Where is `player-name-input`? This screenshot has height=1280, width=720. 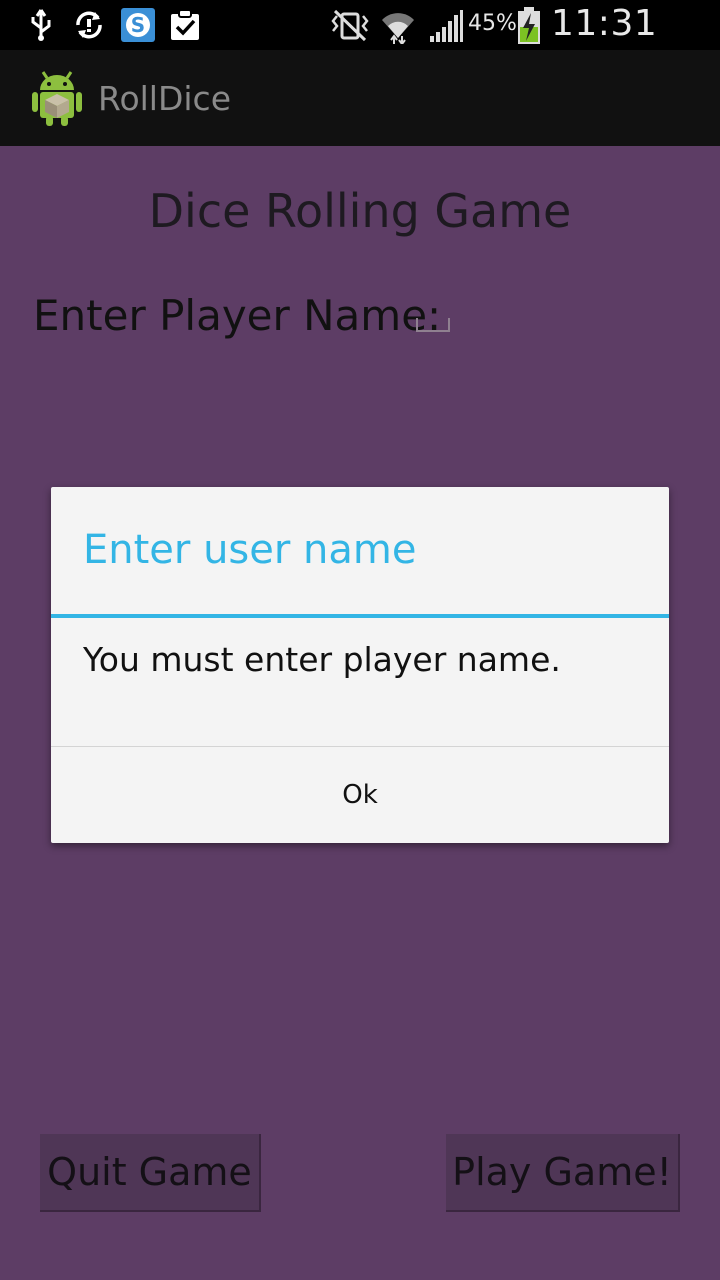 player-name-input is located at coordinates (433, 325).